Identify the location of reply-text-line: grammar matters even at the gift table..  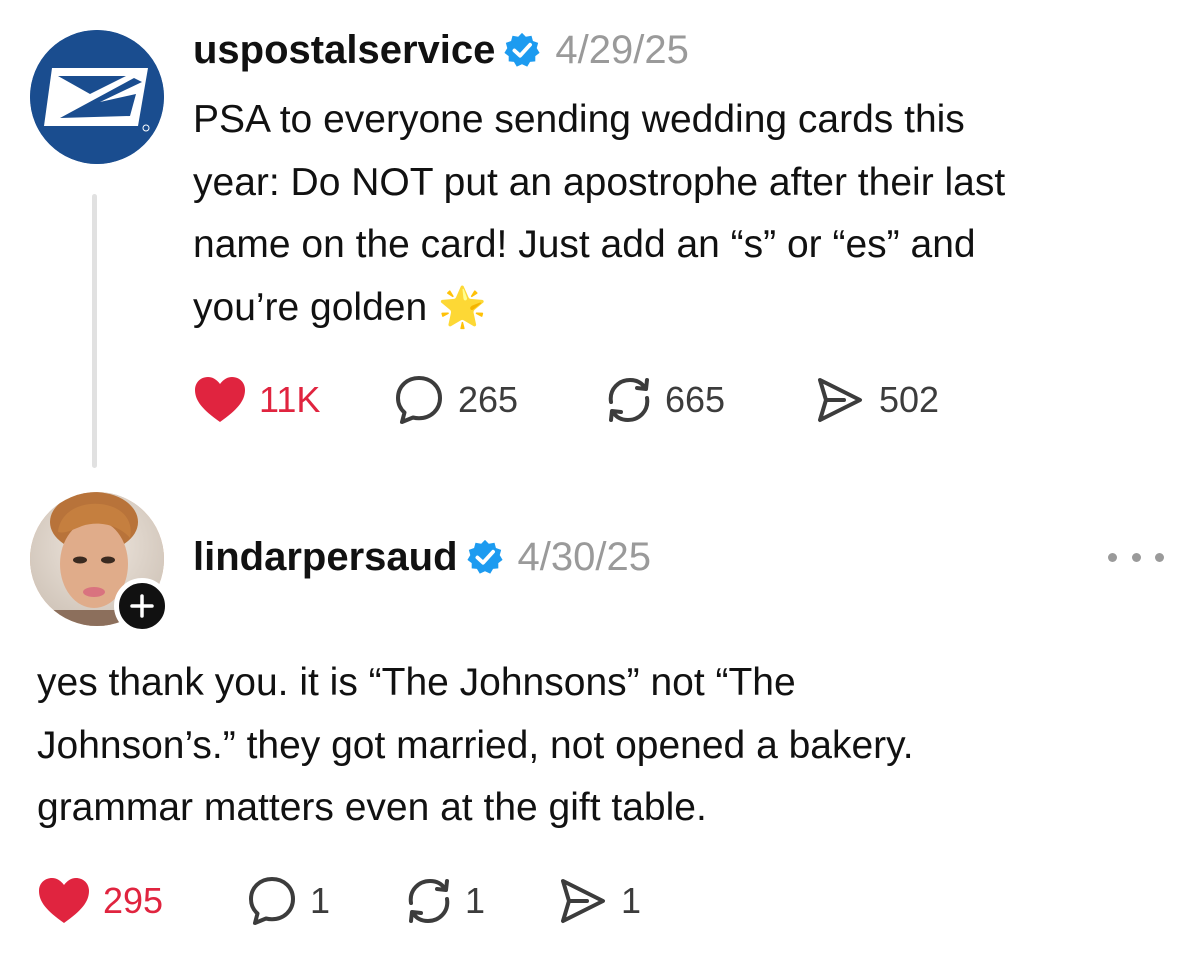
(372, 807).